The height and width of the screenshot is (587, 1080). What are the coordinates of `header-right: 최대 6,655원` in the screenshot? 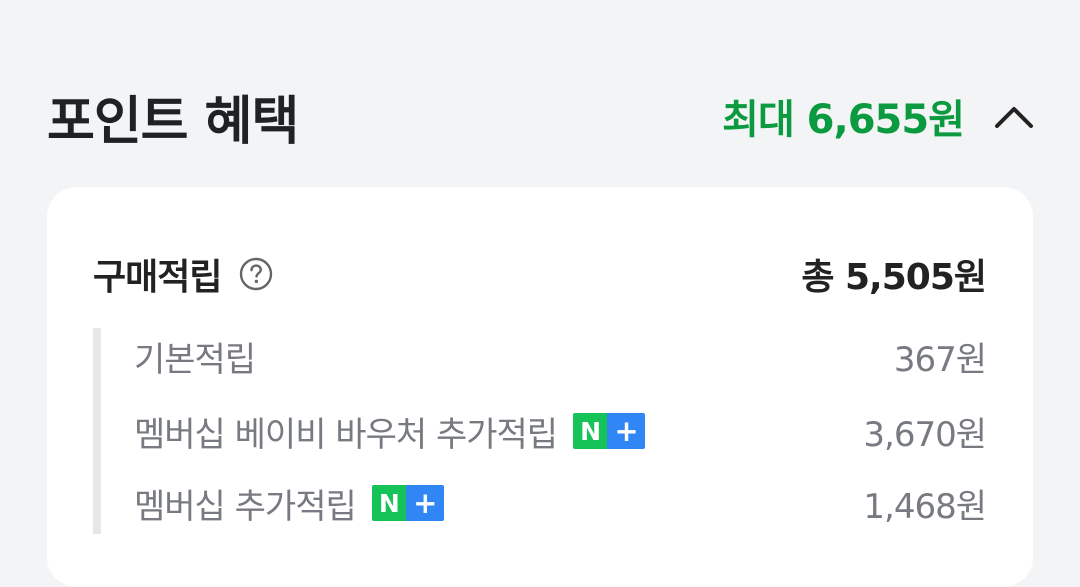 It's located at (879, 116).